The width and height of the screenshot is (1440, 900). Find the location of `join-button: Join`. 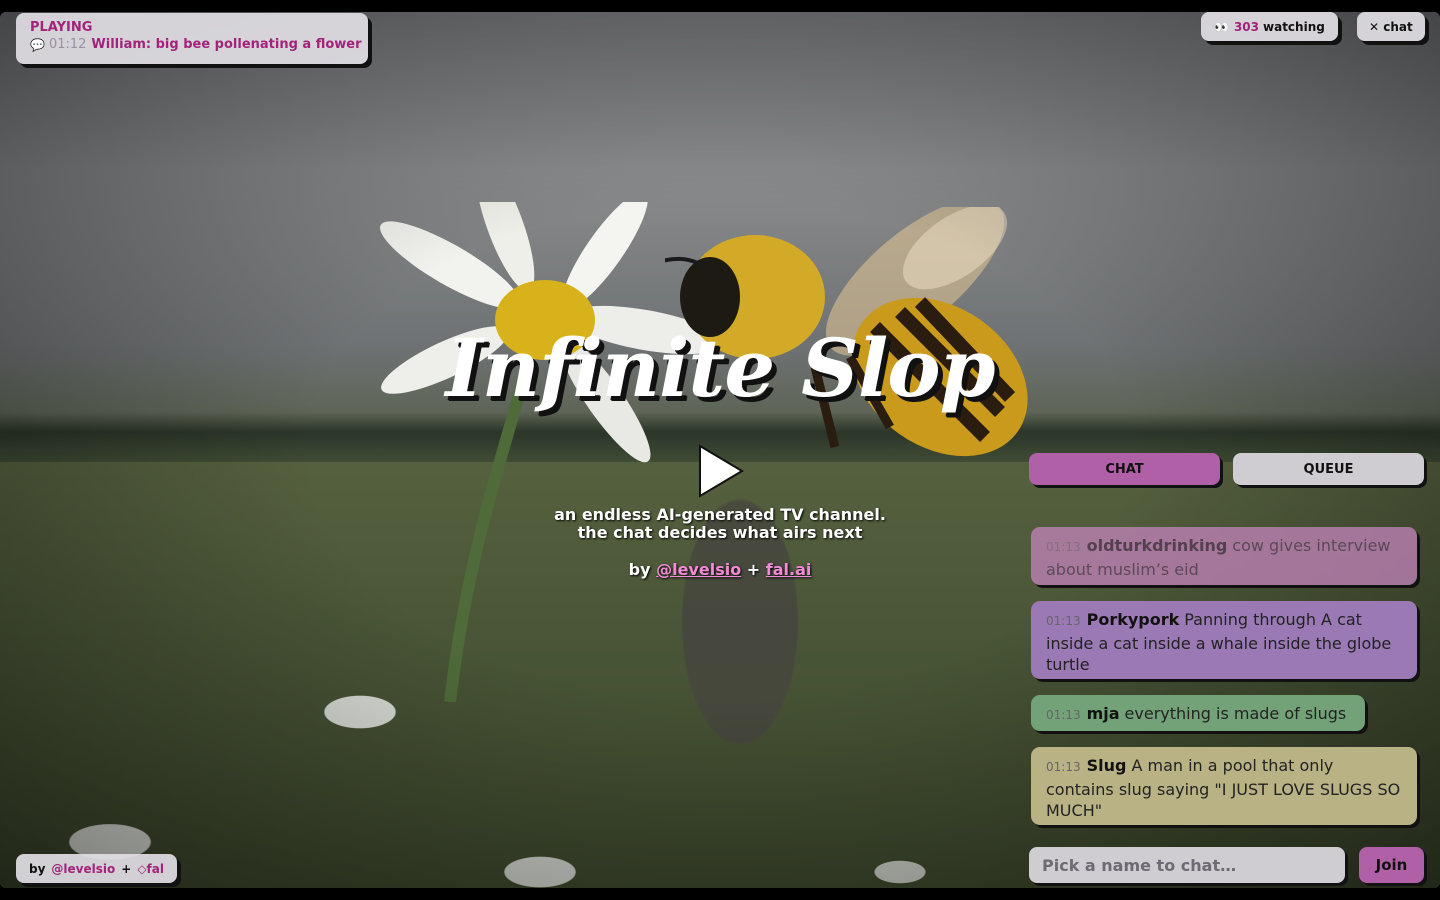

join-button: Join is located at coordinates (1391, 865).